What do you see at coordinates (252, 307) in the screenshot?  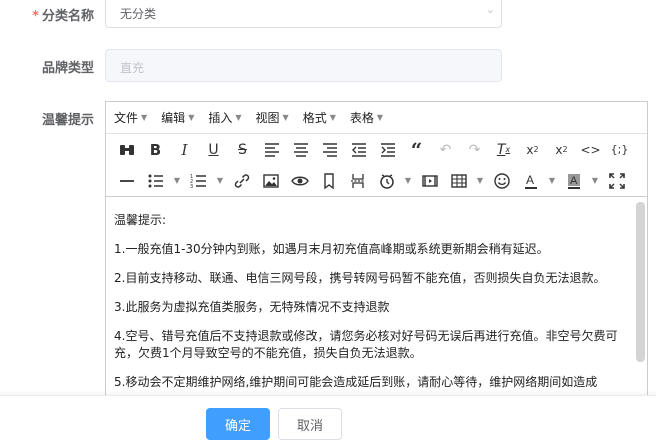 I see `content-paragraph: 3.此服务为虚拟充值类服务，无特殊情况不支持退款` at bounding box center [252, 307].